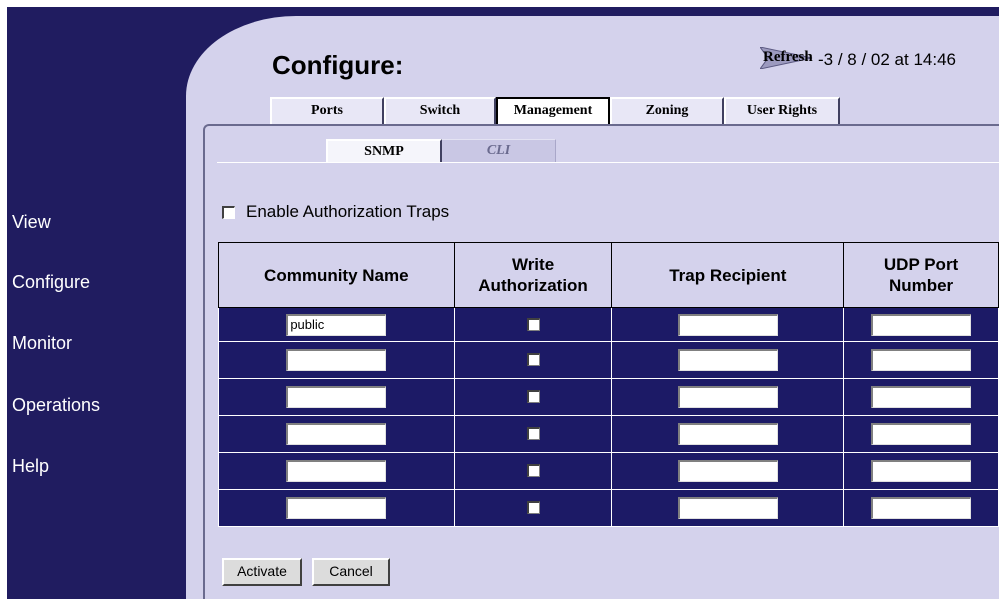 This screenshot has height=599, width=999. Describe the element at coordinates (608, 162) in the screenshot. I see `subtab-divider` at that location.